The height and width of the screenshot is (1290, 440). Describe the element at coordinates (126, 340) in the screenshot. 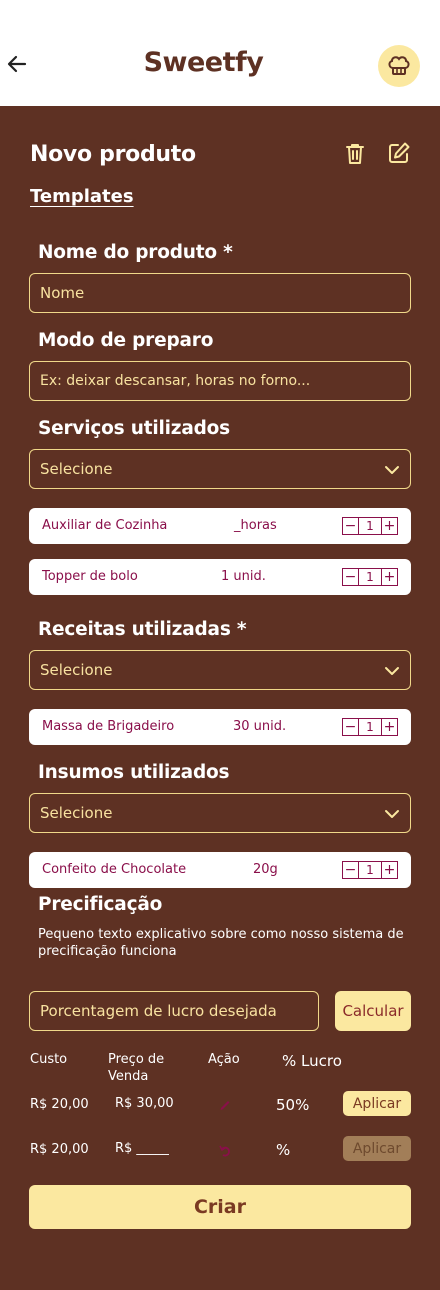

I see `preparation-label: Modo de preparo` at that location.